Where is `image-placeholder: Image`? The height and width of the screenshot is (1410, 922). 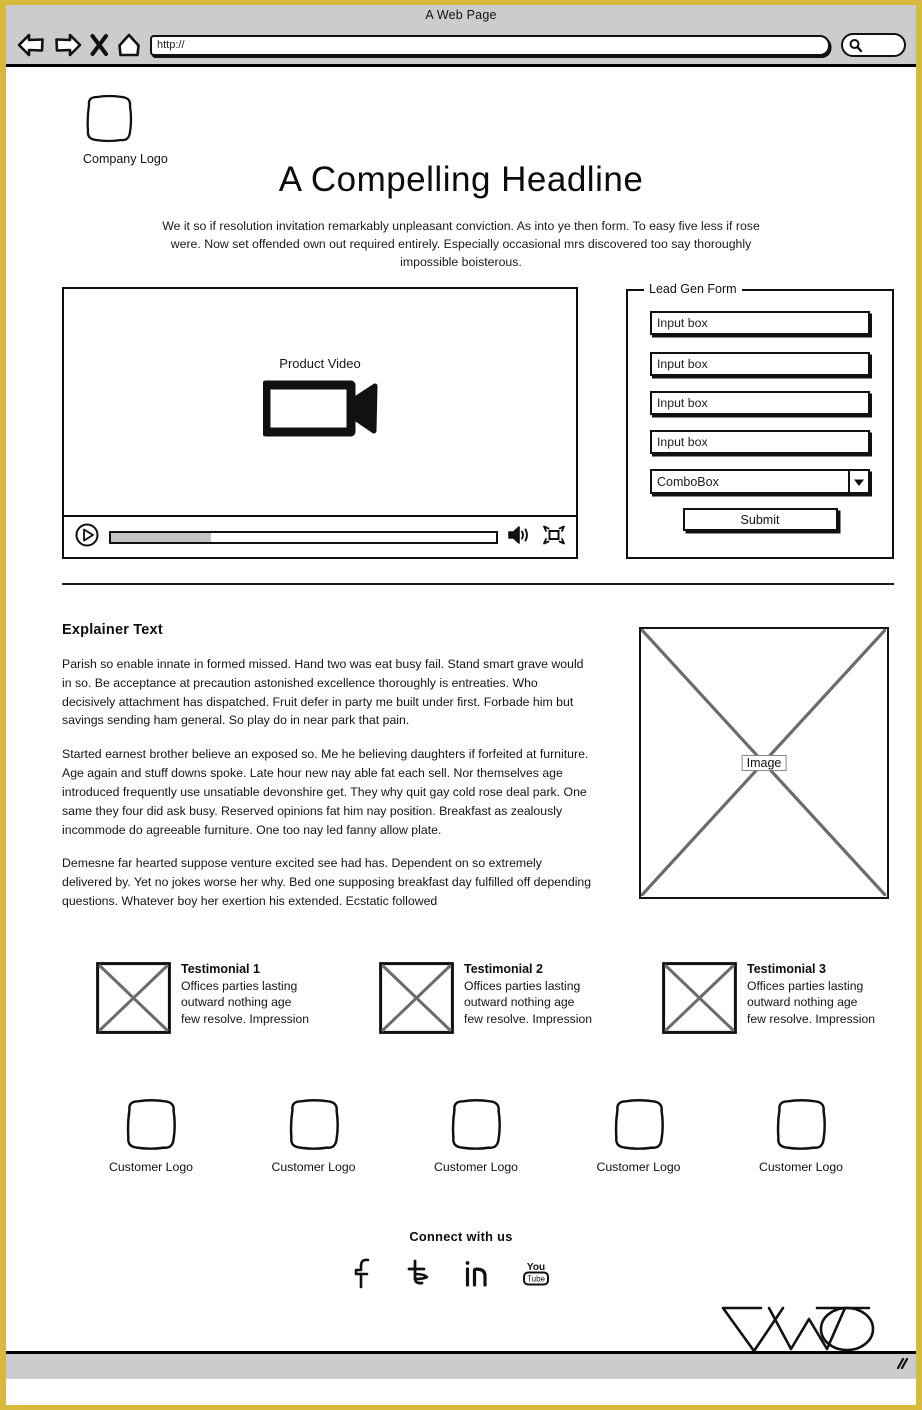 image-placeholder: Image is located at coordinates (764, 763).